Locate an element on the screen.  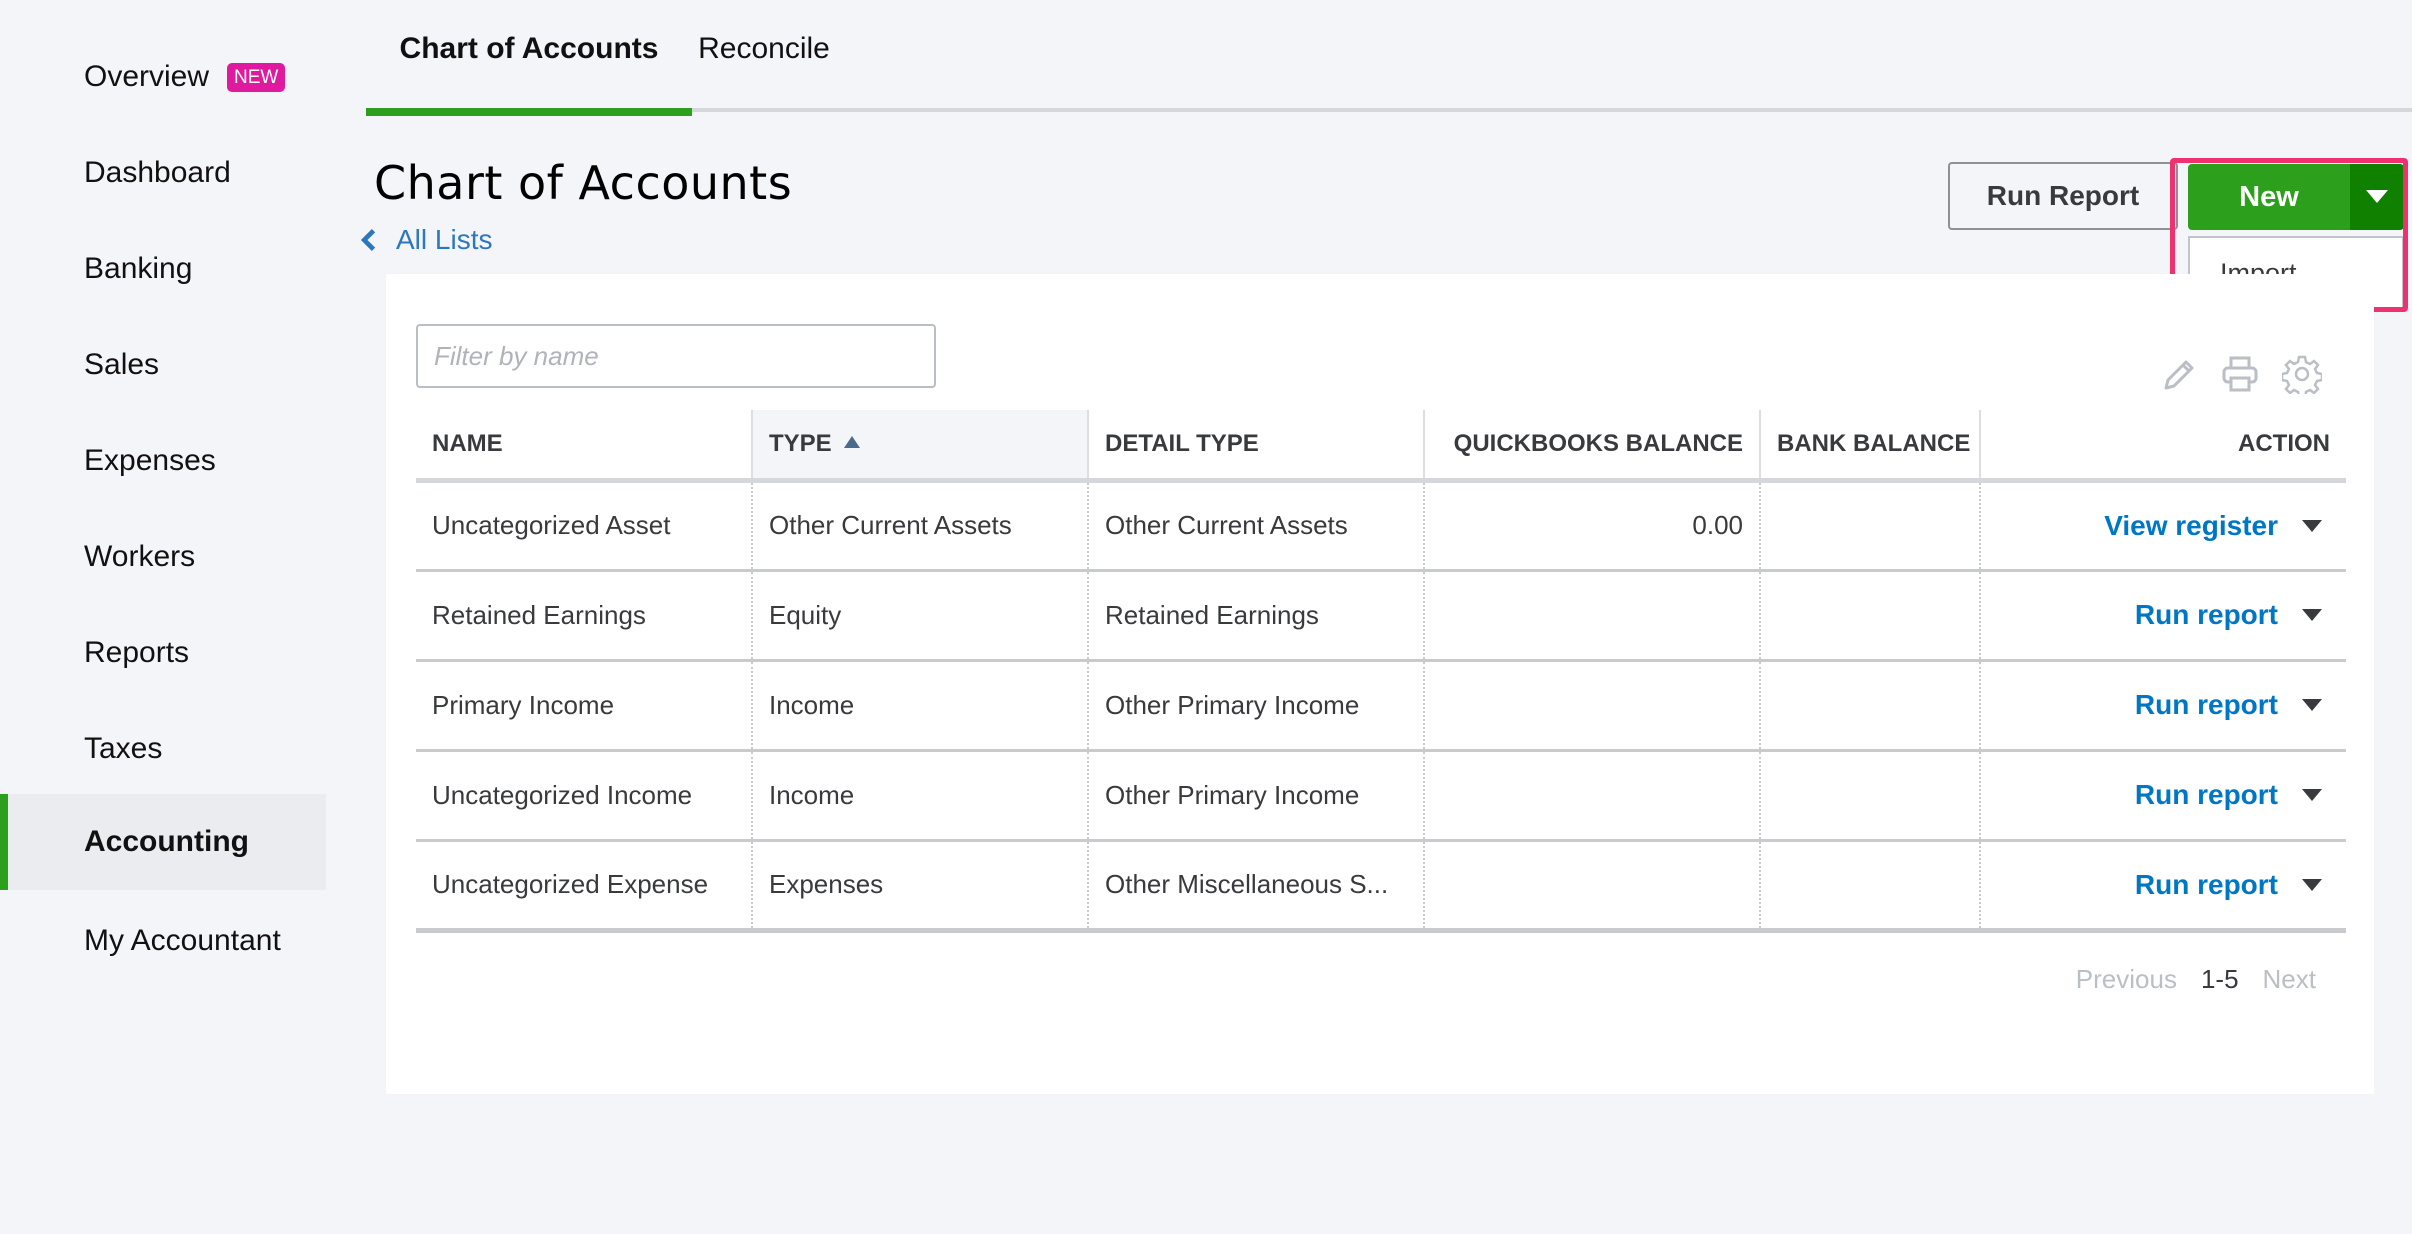
cell-name: Retained Earnings is located at coordinates (584, 616).